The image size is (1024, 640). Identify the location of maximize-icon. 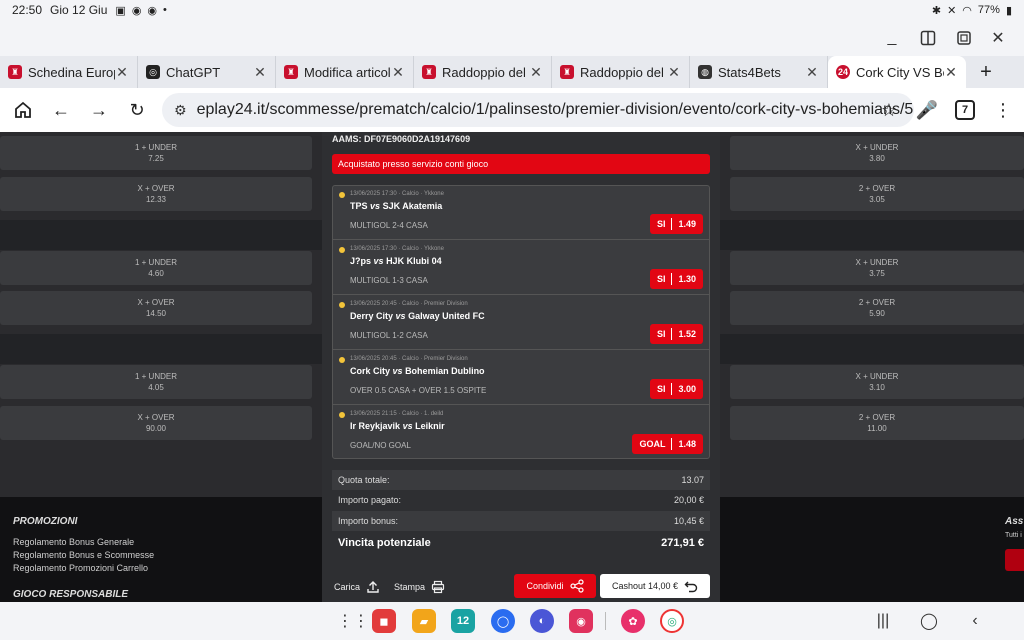
(964, 38).